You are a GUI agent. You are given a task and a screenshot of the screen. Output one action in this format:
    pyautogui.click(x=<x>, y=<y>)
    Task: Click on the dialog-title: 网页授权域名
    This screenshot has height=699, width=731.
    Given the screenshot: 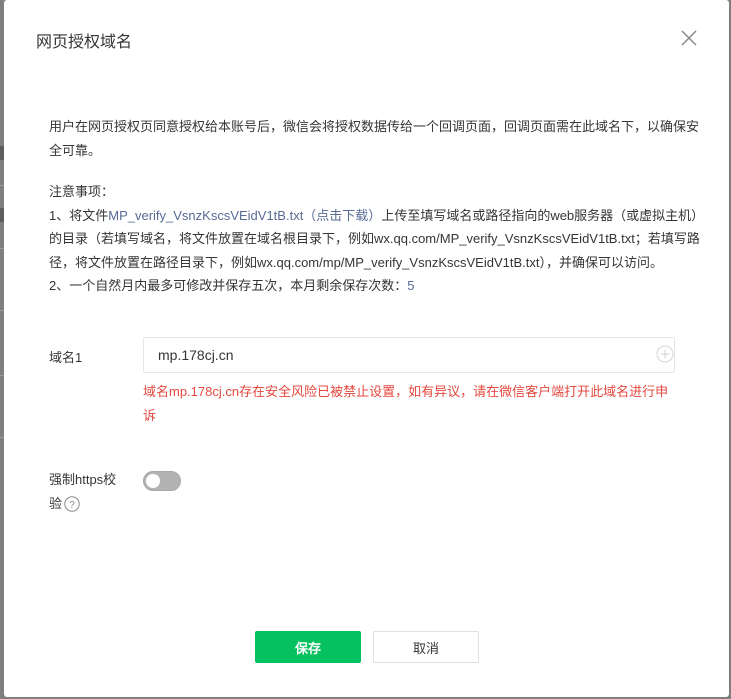 What is the action you would take?
    pyautogui.click(x=84, y=42)
    